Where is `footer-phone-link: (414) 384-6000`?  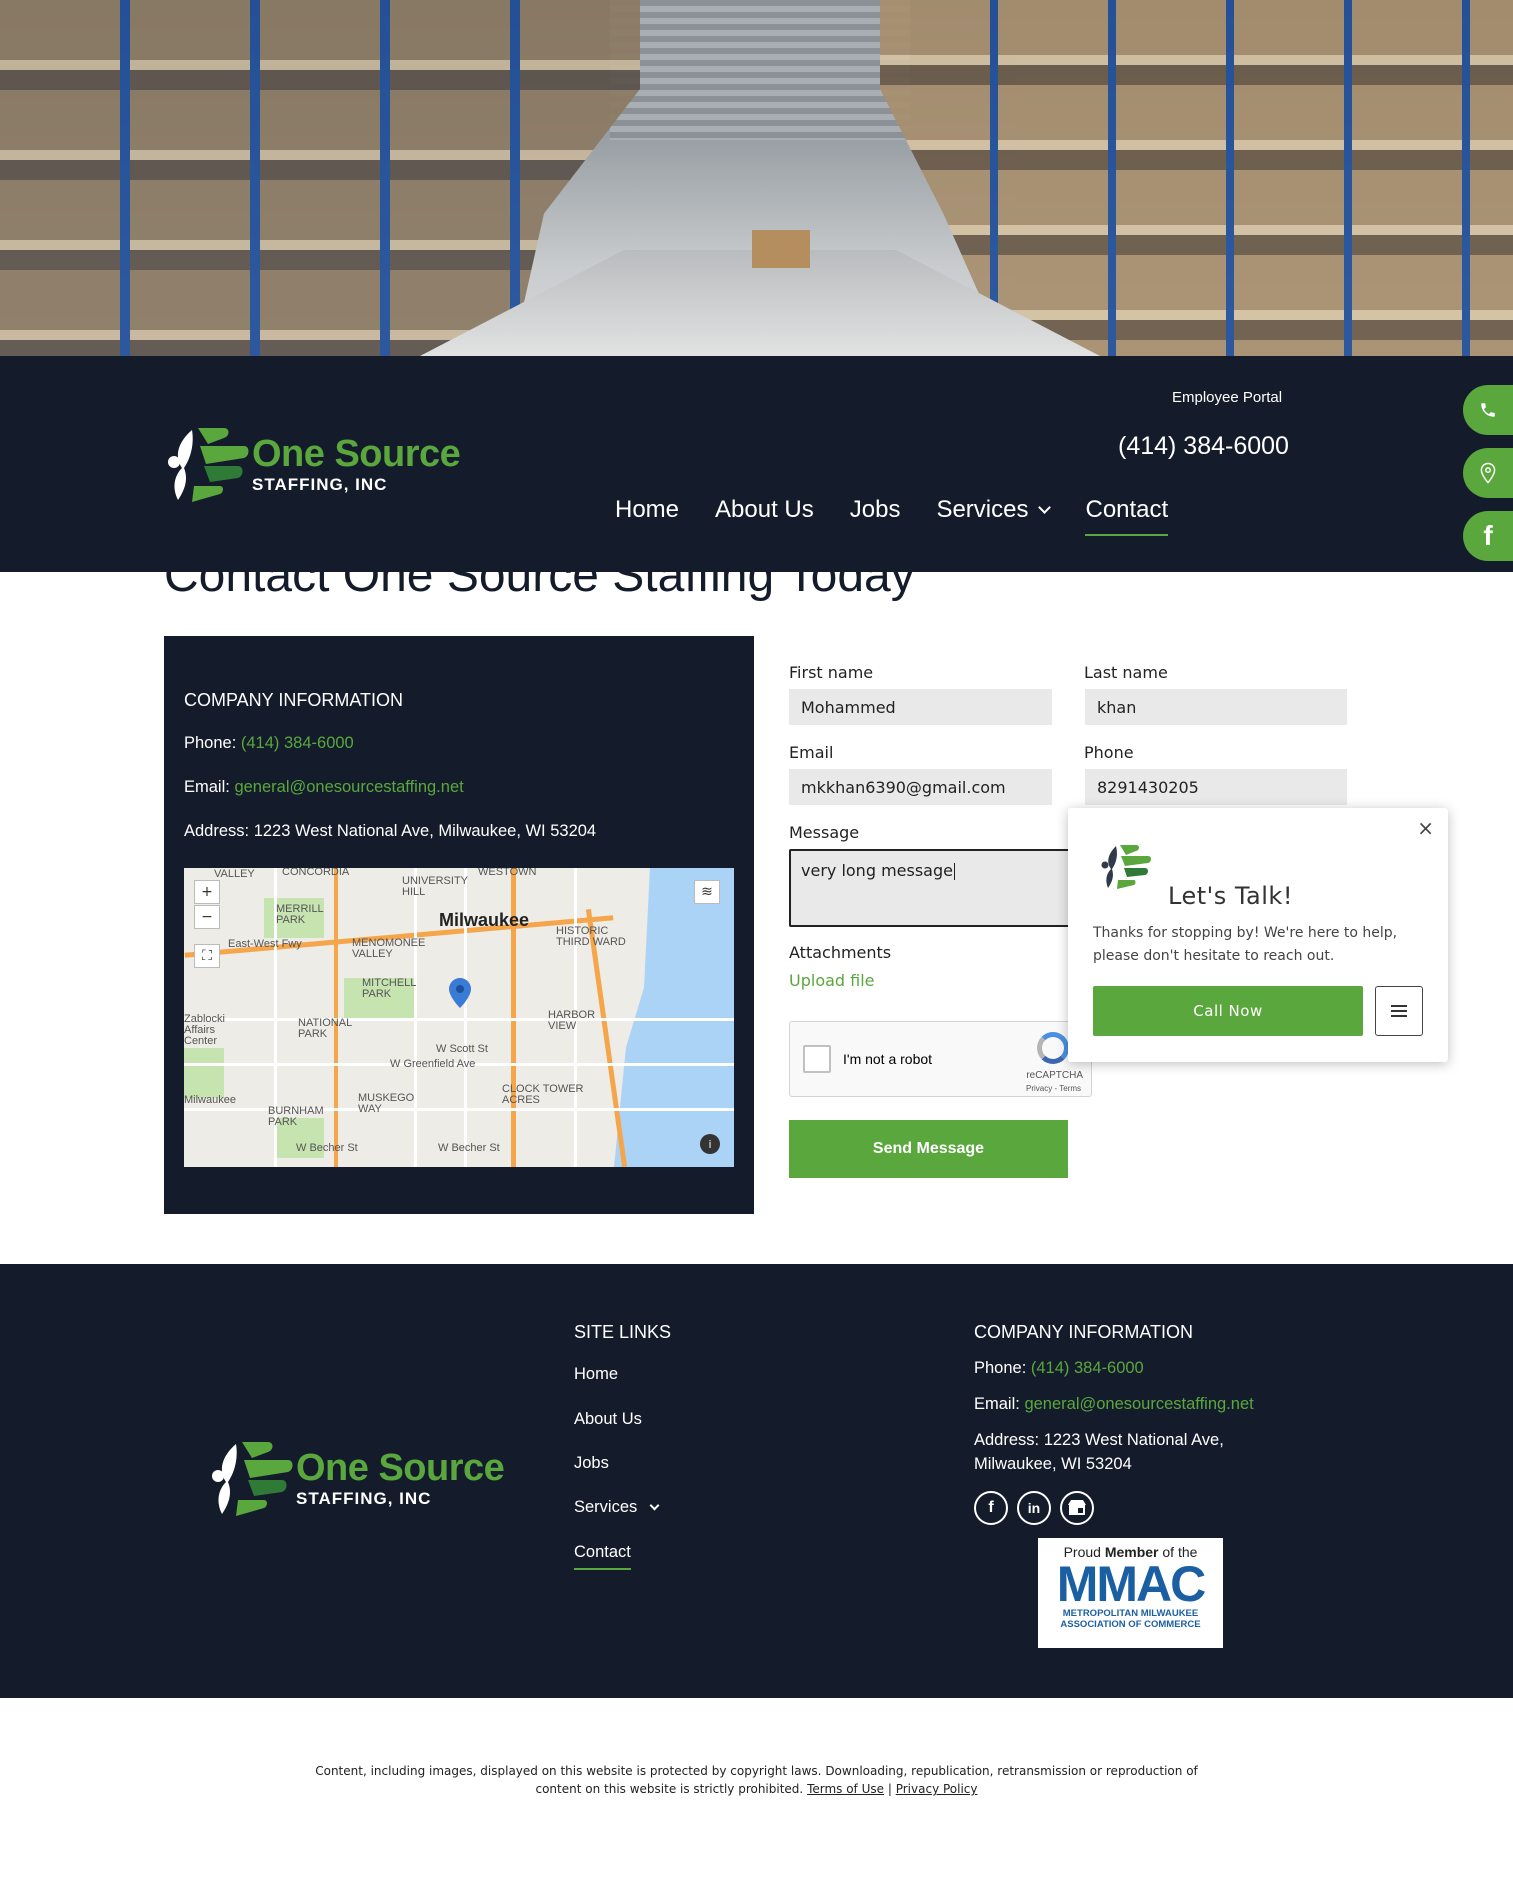
footer-phone-link: (414) 384-6000 is located at coordinates (1087, 1368).